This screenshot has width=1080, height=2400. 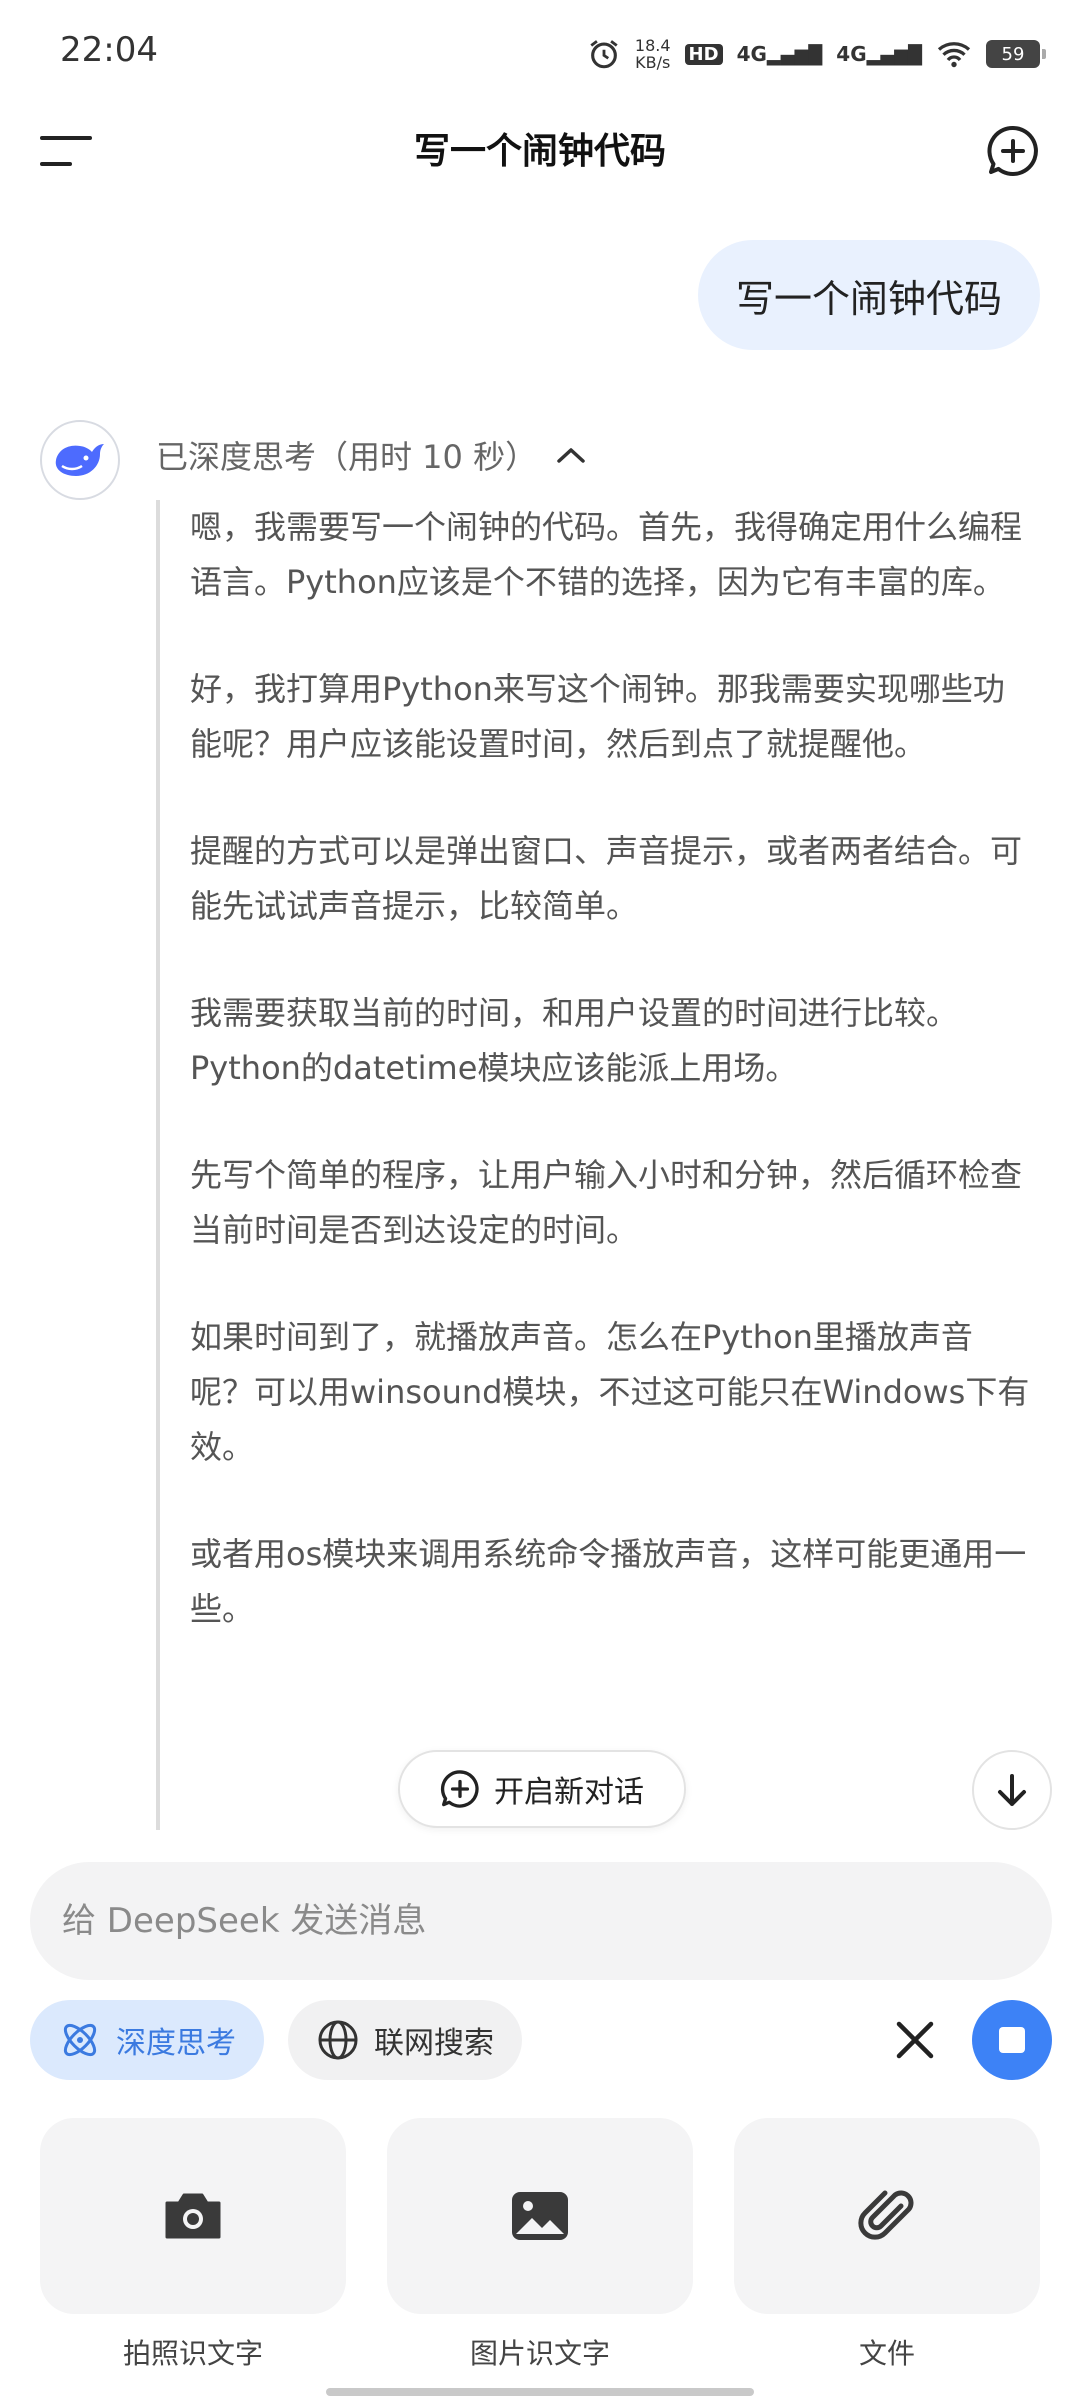 What do you see at coordinates (703, 54) in the screenshot?
I see `hd-badge: HD` at bounding box center [703, 54].